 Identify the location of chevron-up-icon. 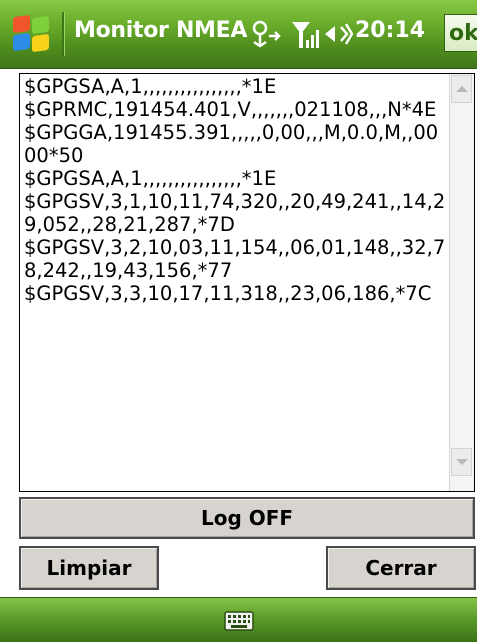
(461, 89).